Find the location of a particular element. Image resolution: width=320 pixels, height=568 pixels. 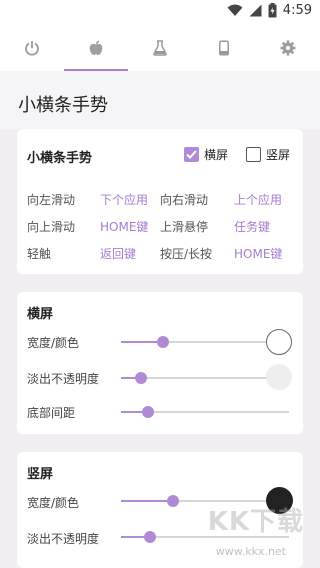

power-icon is located at coordinates (32, 48).